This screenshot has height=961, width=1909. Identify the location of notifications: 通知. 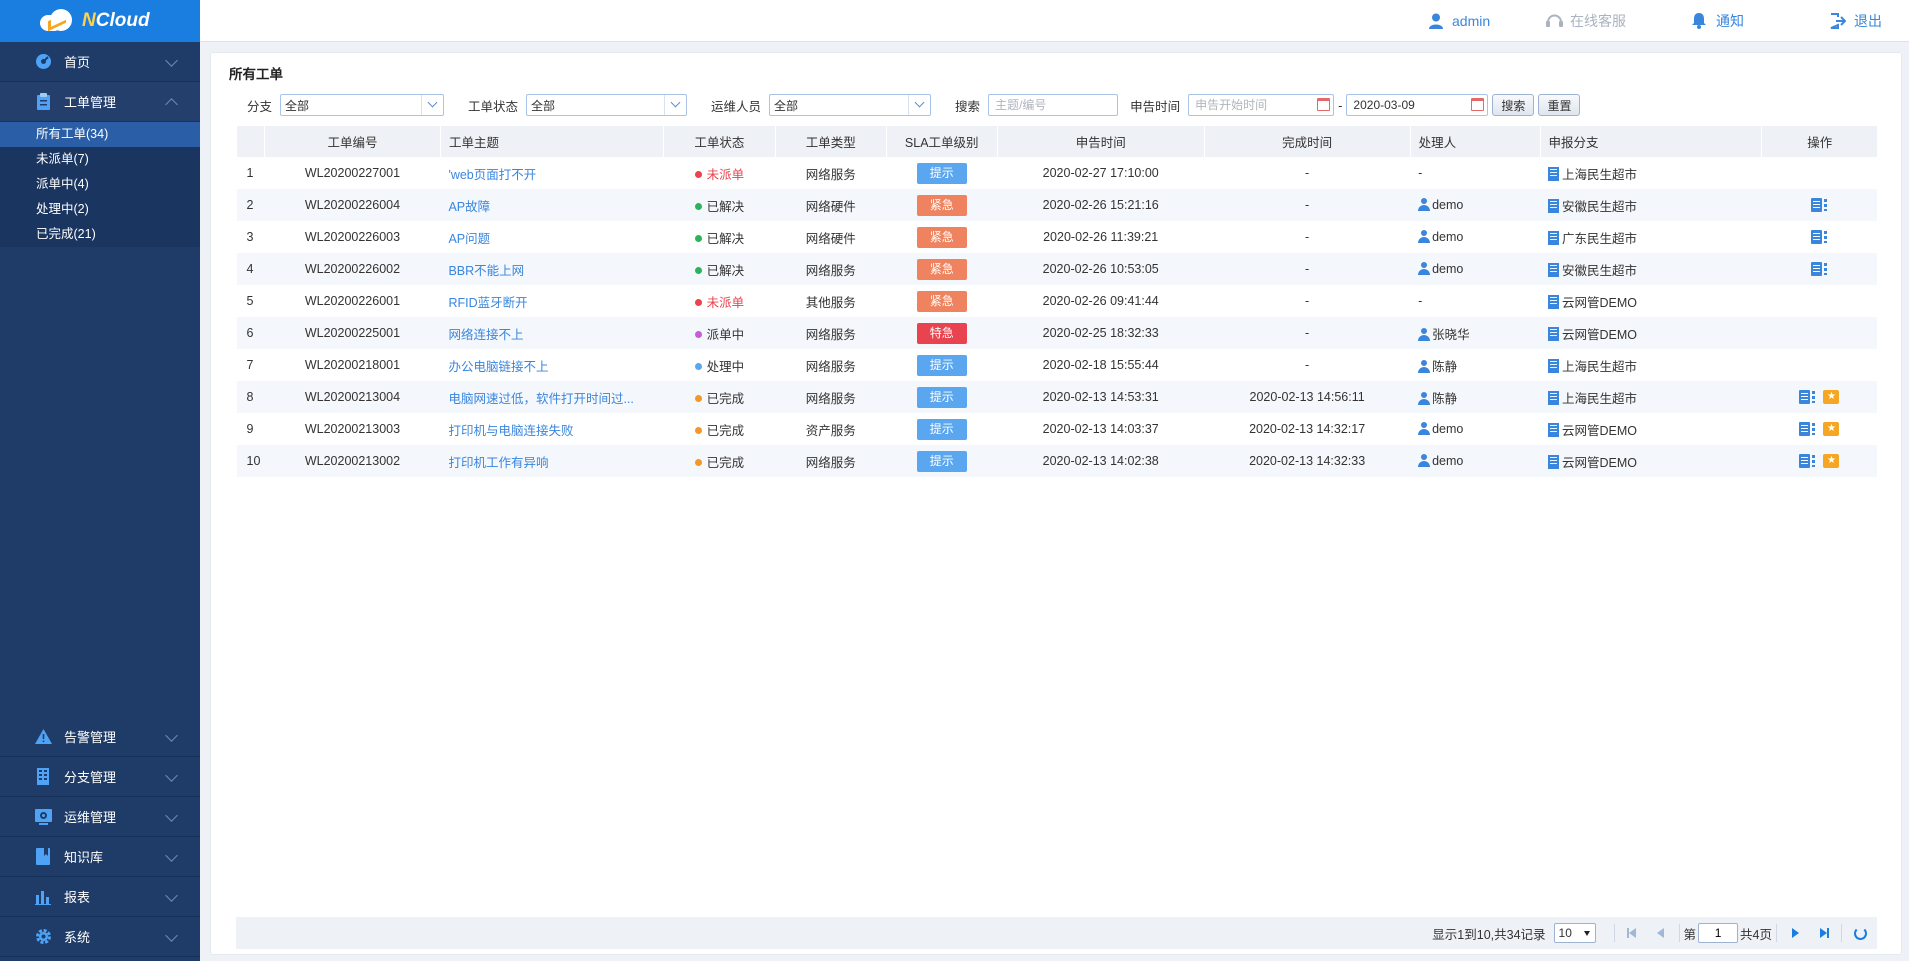
(1718, 21).